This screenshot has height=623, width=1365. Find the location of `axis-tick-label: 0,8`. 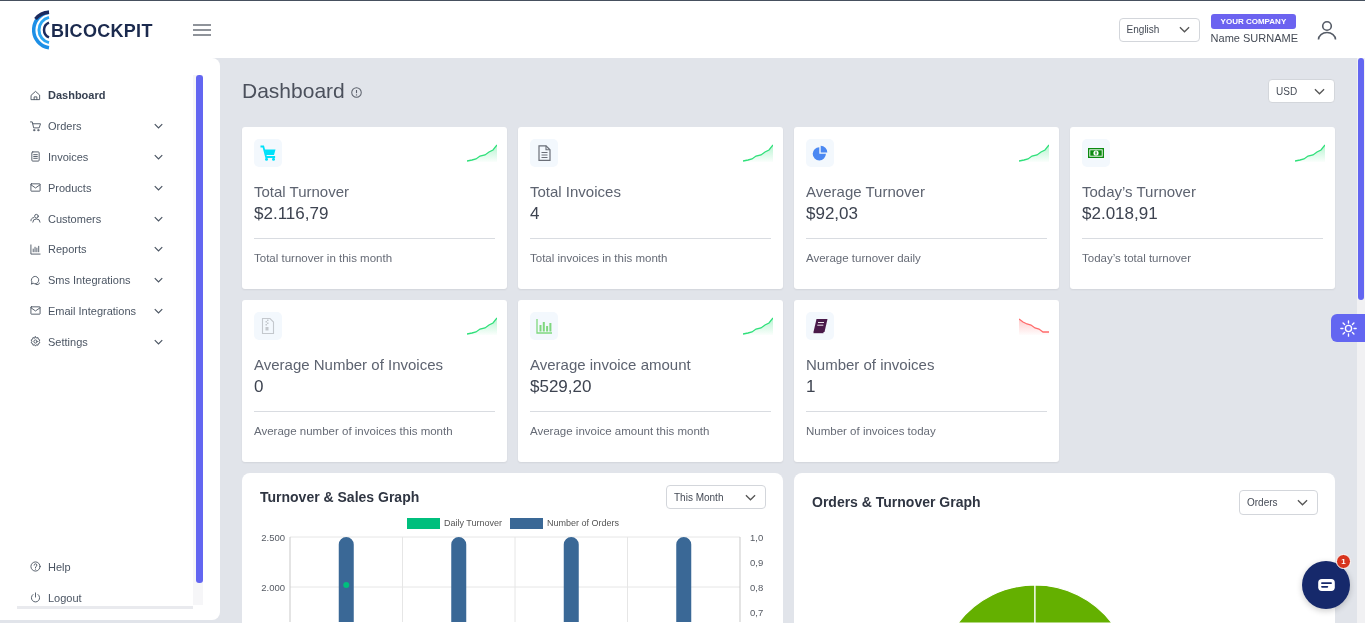

axis-tick-label: 0,8 is located at coordinates (757, 587).